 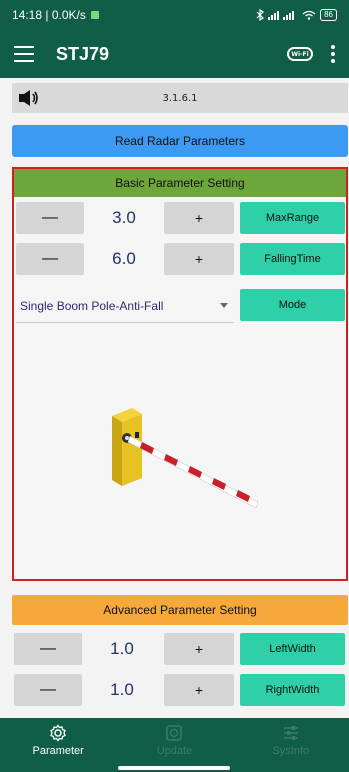 What do you see at coordinates (124, 217) in the screenshot?
I see `max-range-value: 3.0` at bounding box center [124, 217].